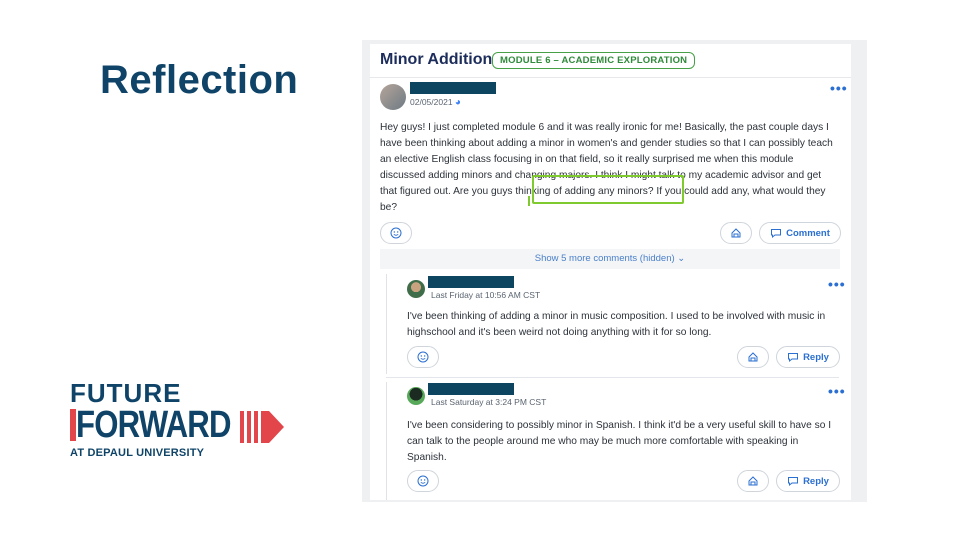 The width and height of the screenshot is (960, 540). What do you see at coordinates (808, 233) in the screenshot?
I see `comment-label: Comment` at bounding box center [808, 233].